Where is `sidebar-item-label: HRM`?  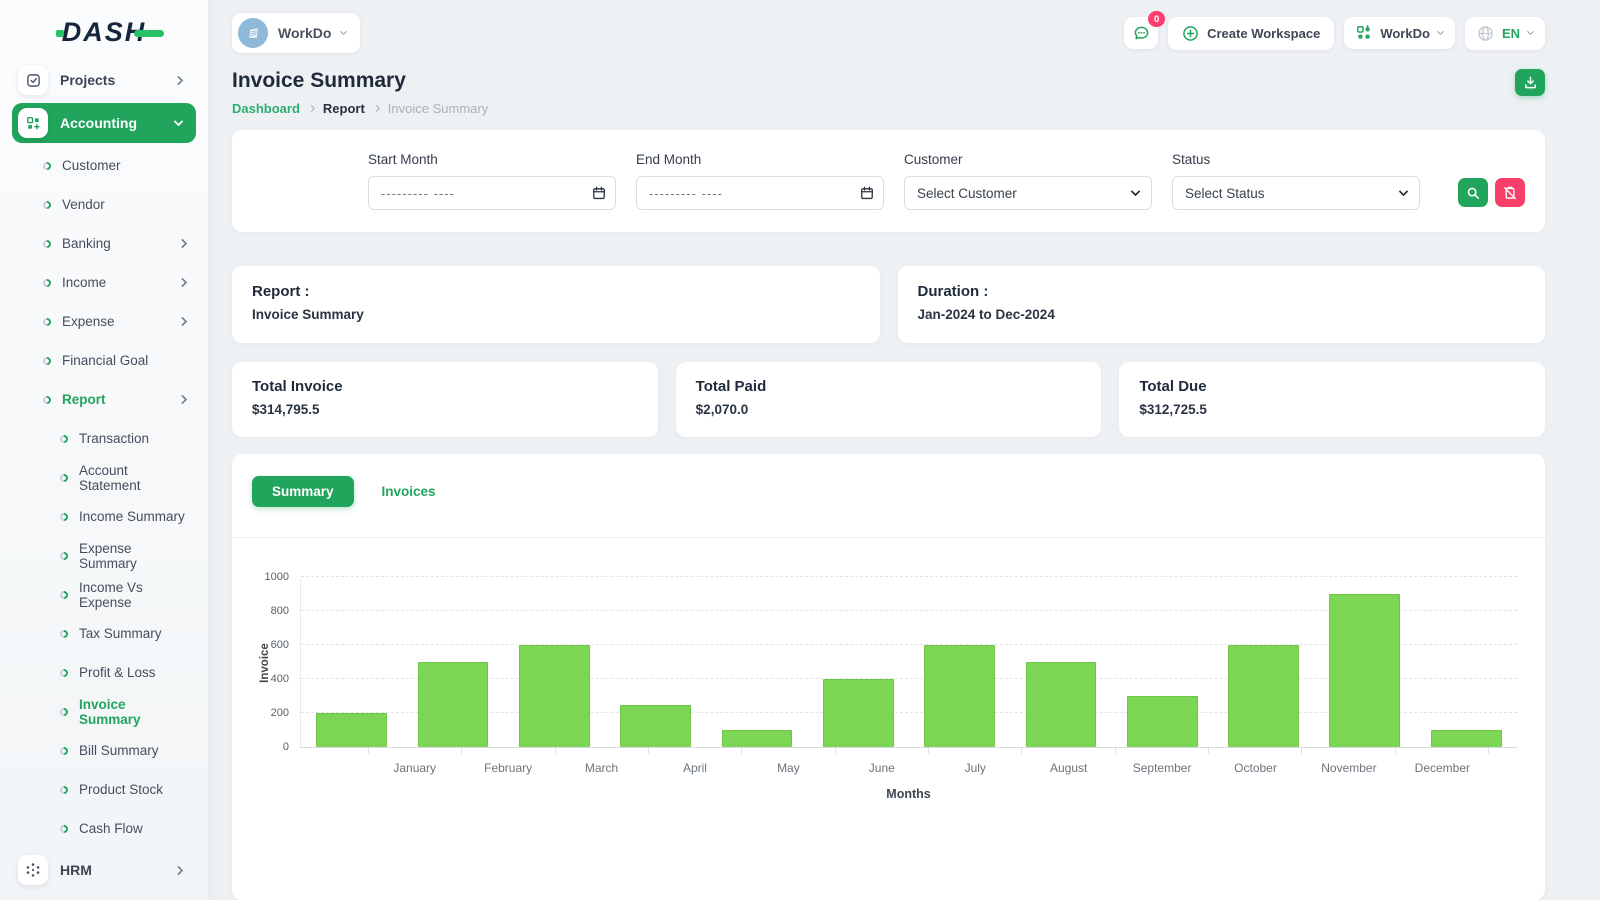 sidebar-item-label: HRM is located at coordinates (76, 870).